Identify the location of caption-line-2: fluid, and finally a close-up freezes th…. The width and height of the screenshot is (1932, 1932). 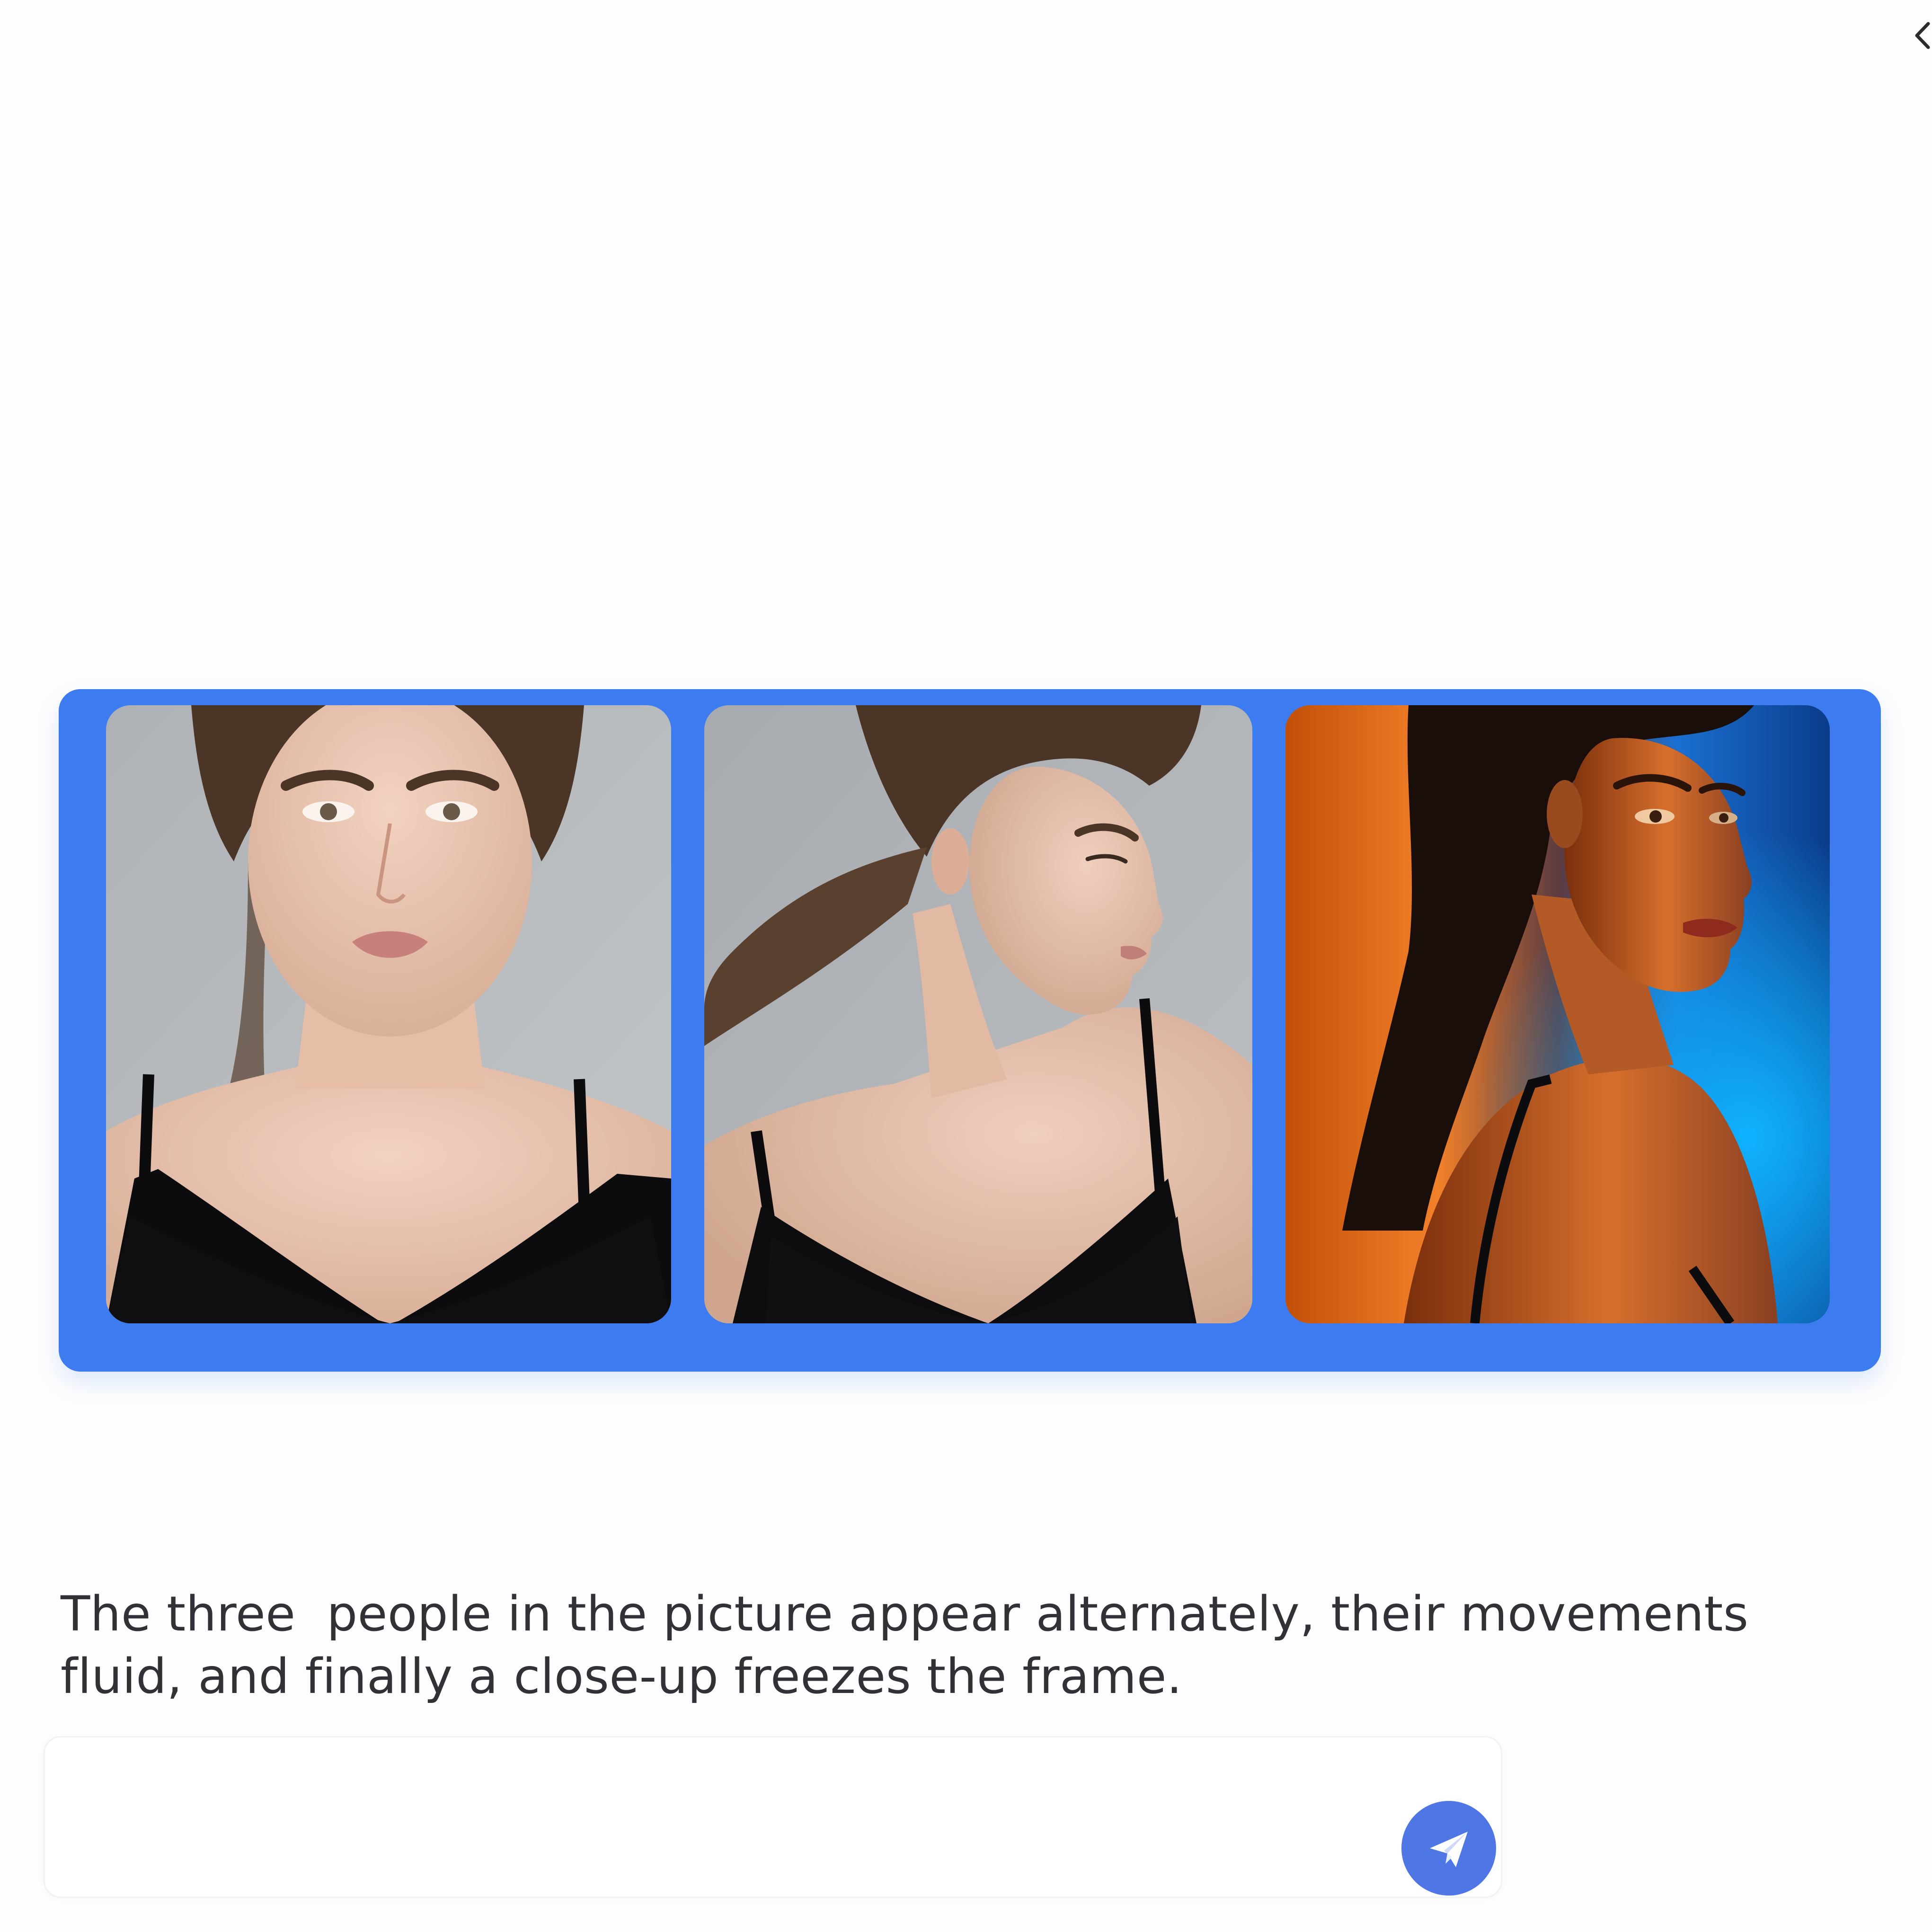
(621, 1676).